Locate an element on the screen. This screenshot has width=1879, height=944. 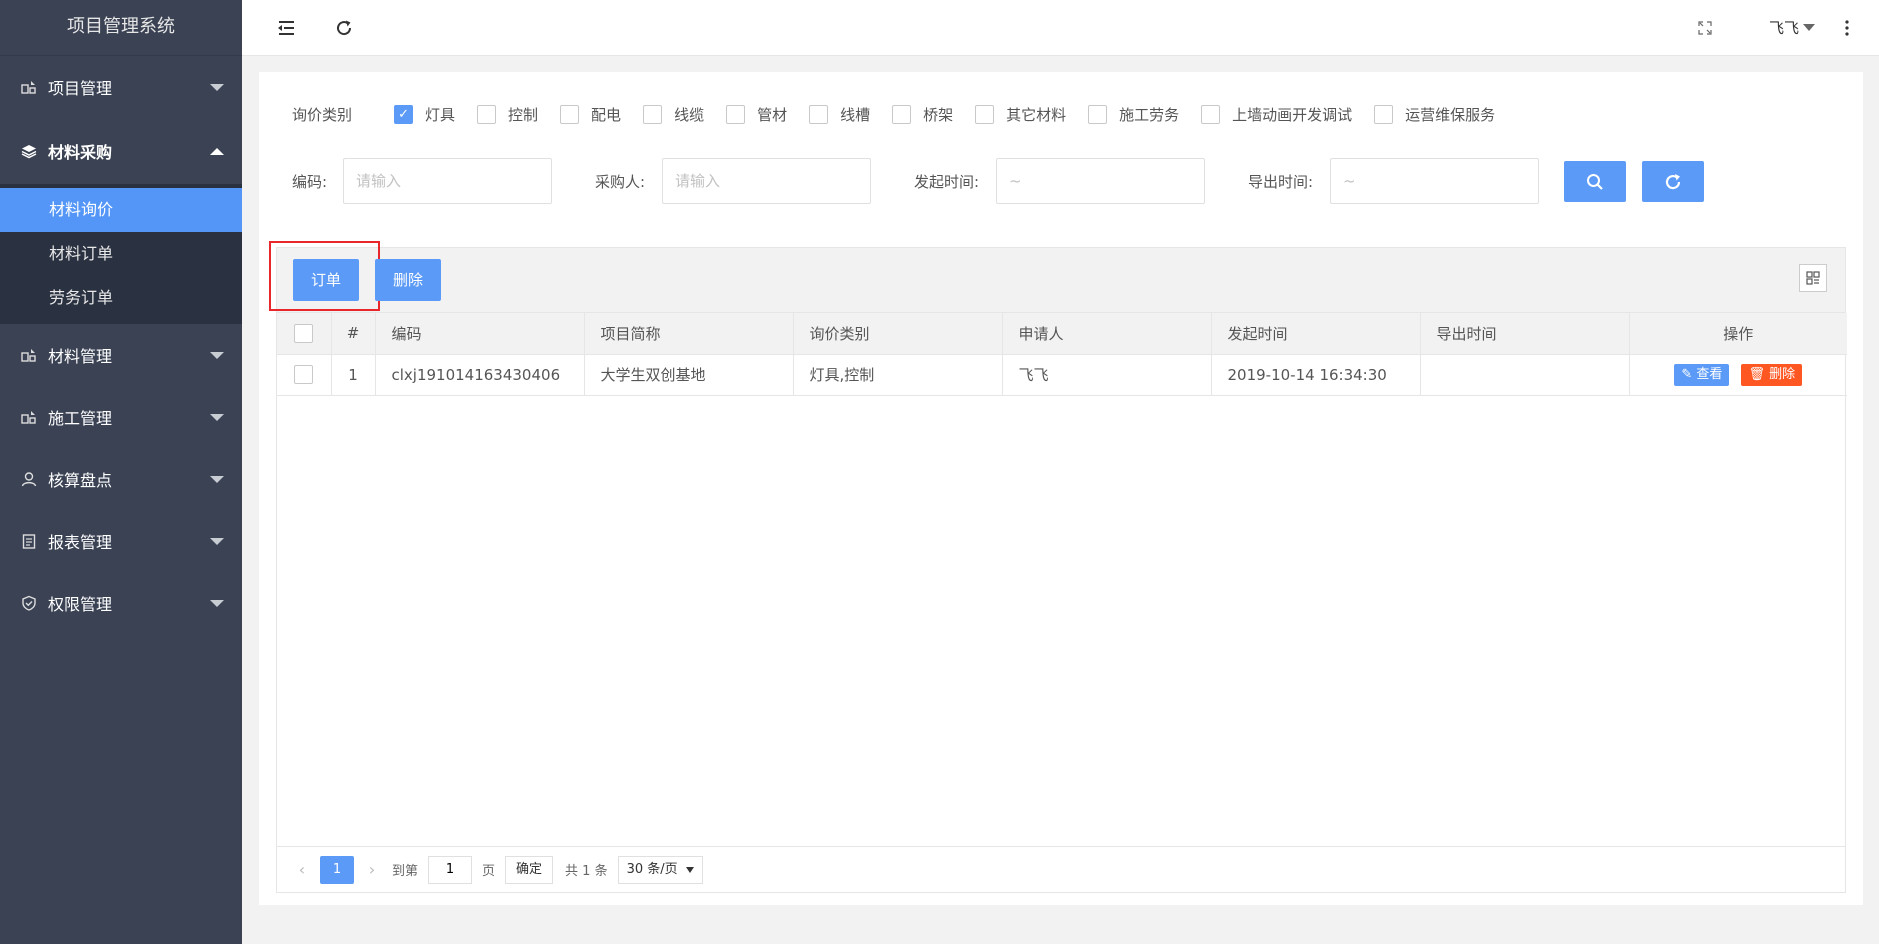
checkbox-label: 控制 is located at coordinates (523, 114).